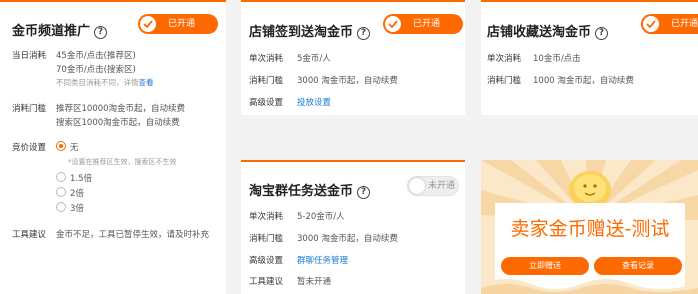  I want to click on threshold-line2: 搜索区1000淘金币起，自动续费, so click(118, 123).